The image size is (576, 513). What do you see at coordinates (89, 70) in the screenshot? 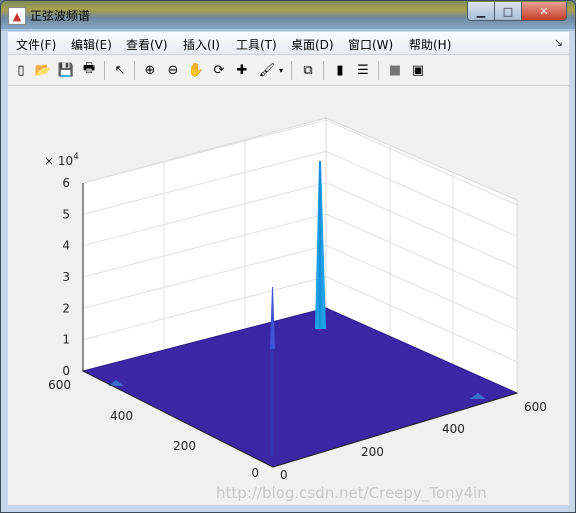
I see `print-icon: 🖶` at bounding box center [89, 70].